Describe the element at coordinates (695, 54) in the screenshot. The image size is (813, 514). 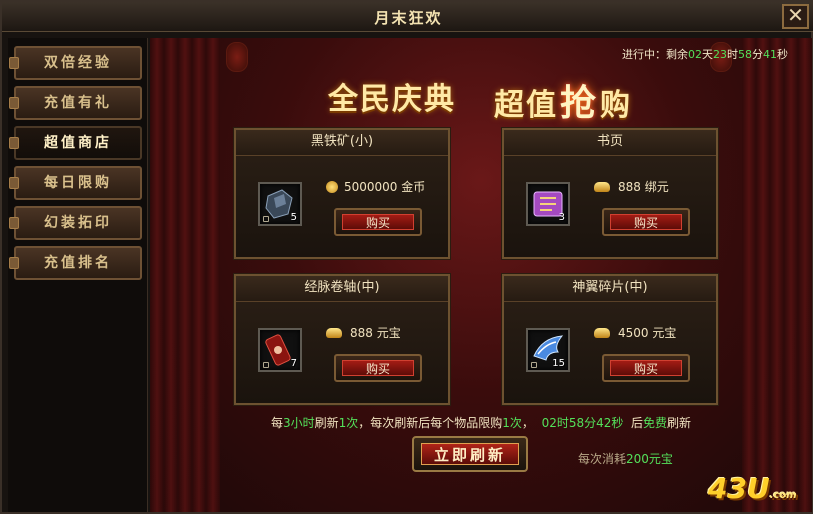
I see `timer-days: 02` at that location.